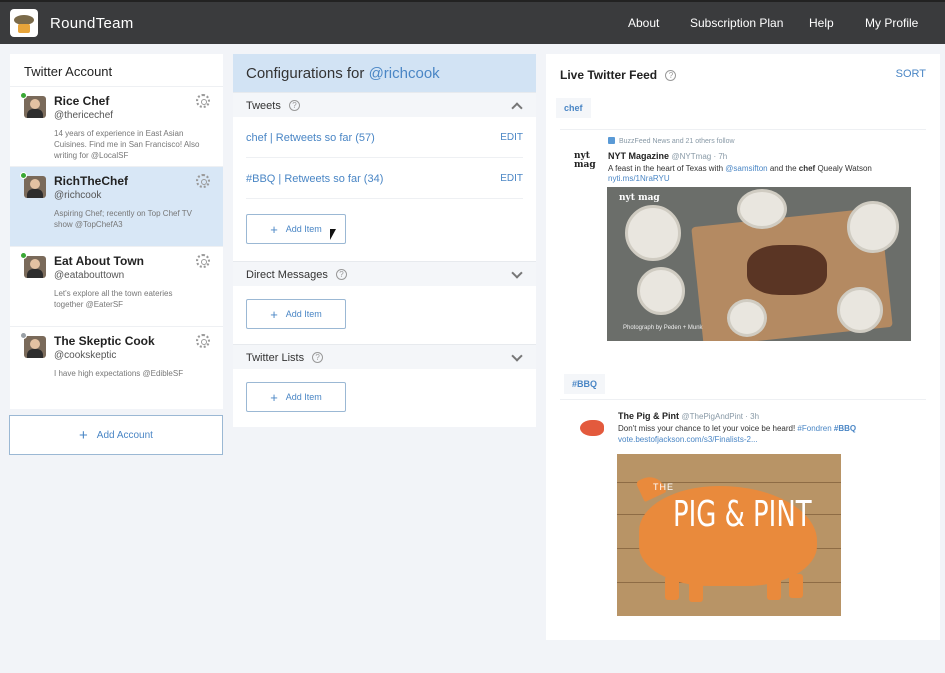 Image resolution: width=945 pixels, height=673 pixels. I want to click on twitter-lists-section-header: Twitter Lists ?, so click(384, 356).